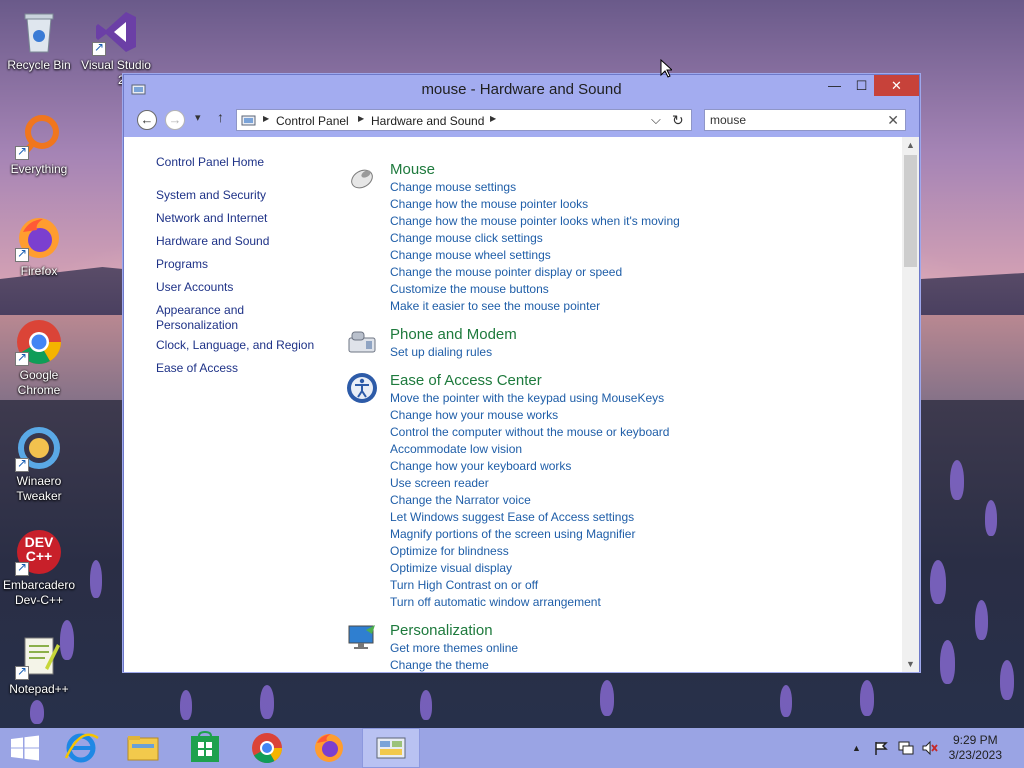  What do you see at coordinates (39, 390) in the screenshot?
I see `desktop-icon-label: Chrome` at bounding box center [39, 390].